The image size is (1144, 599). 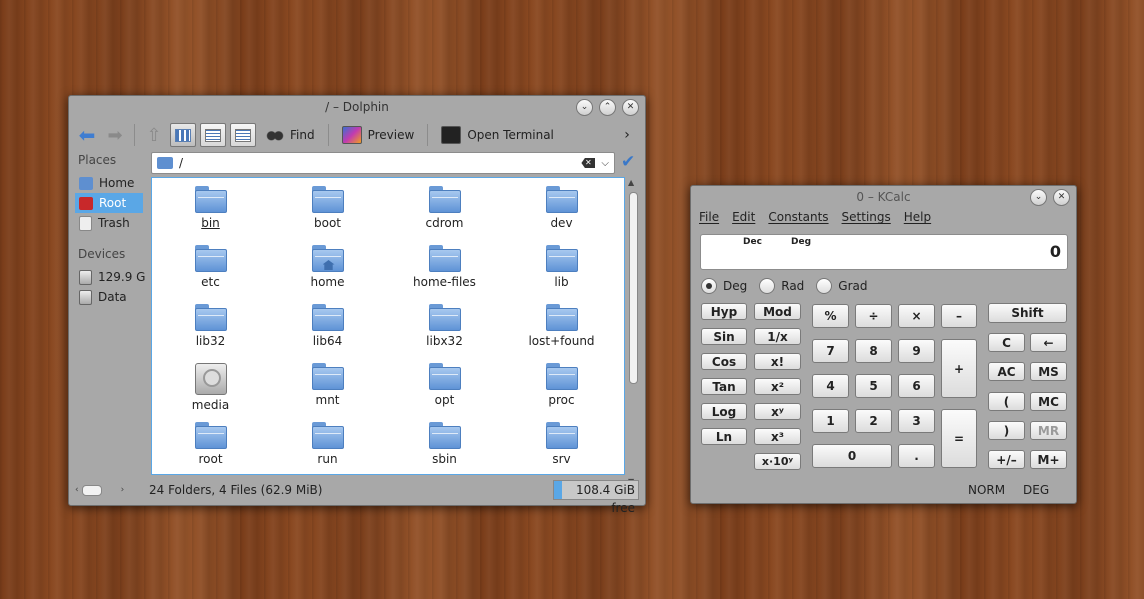 What do you see at coordinates (77, 490) in the screenshot?
I see `zoom-out-chevron-icon: ‹` at bounding box center [77, 490].